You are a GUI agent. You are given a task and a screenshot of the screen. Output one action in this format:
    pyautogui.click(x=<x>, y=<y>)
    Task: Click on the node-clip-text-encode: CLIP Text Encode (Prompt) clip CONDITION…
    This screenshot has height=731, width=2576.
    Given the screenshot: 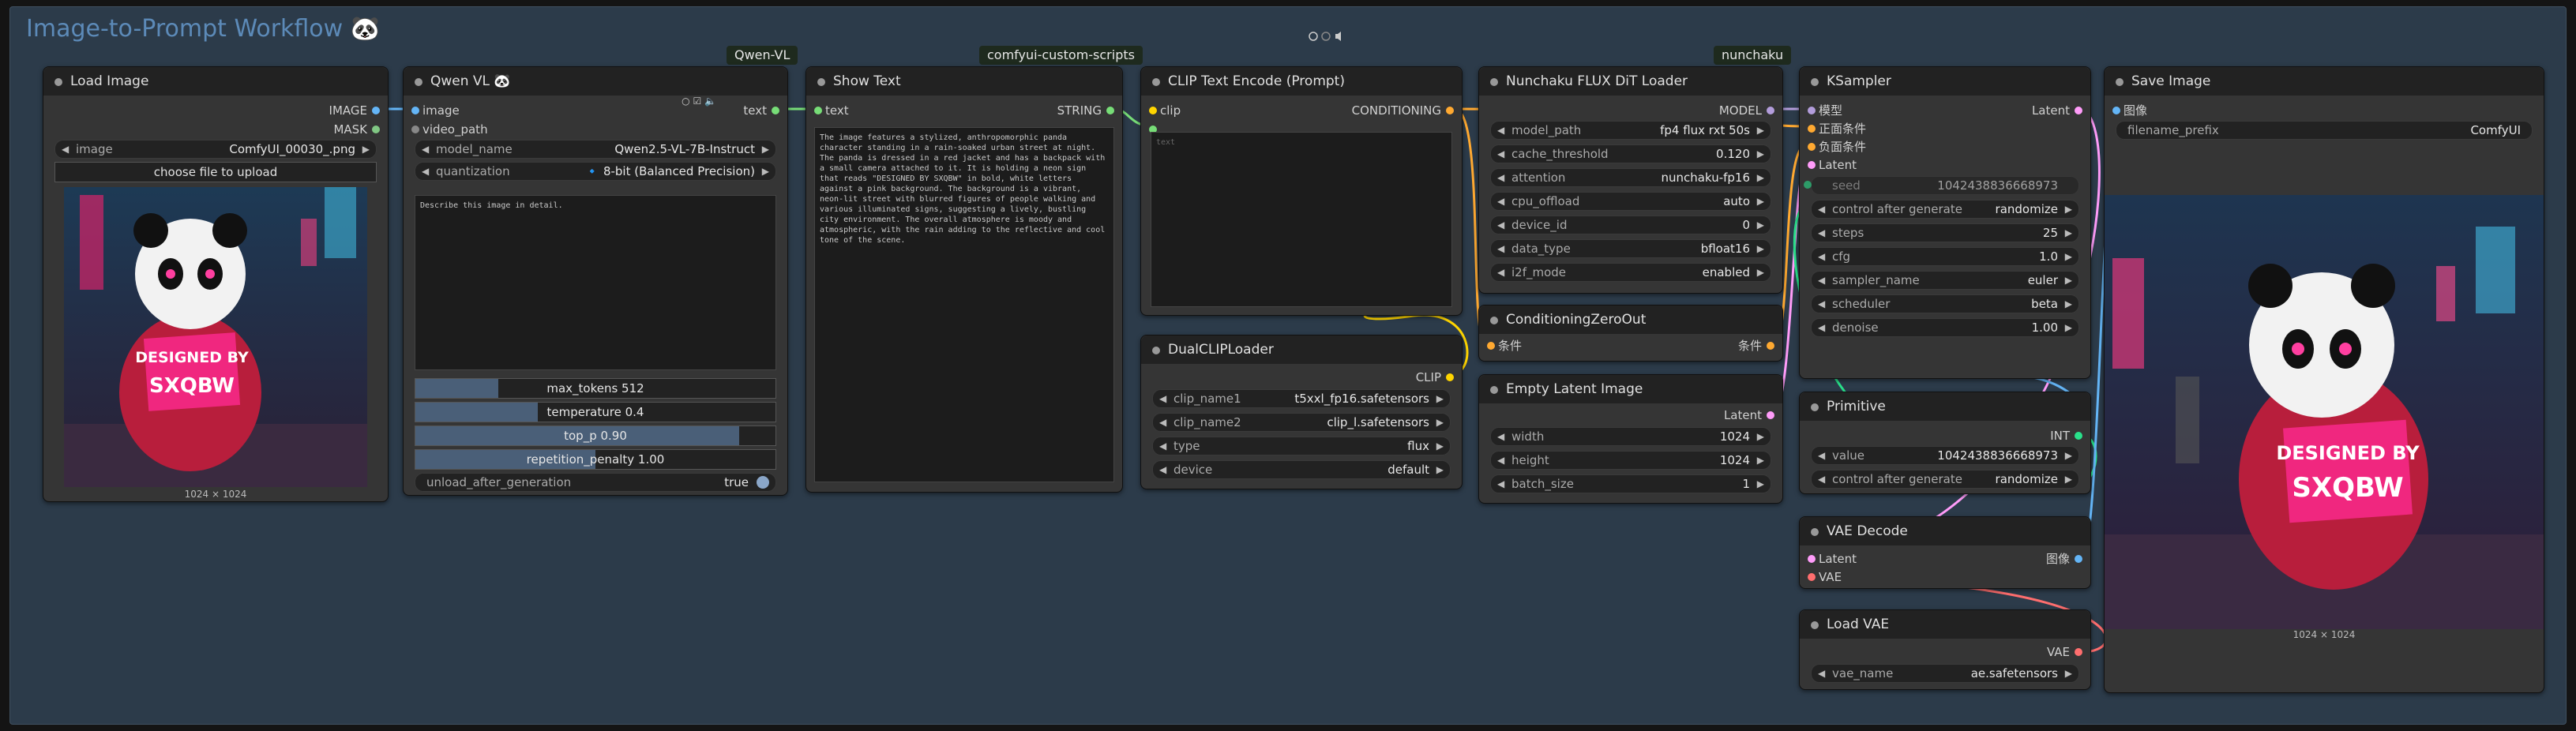 What is the action you would take?
    pyautogui.click(x=1301, y=191)
    